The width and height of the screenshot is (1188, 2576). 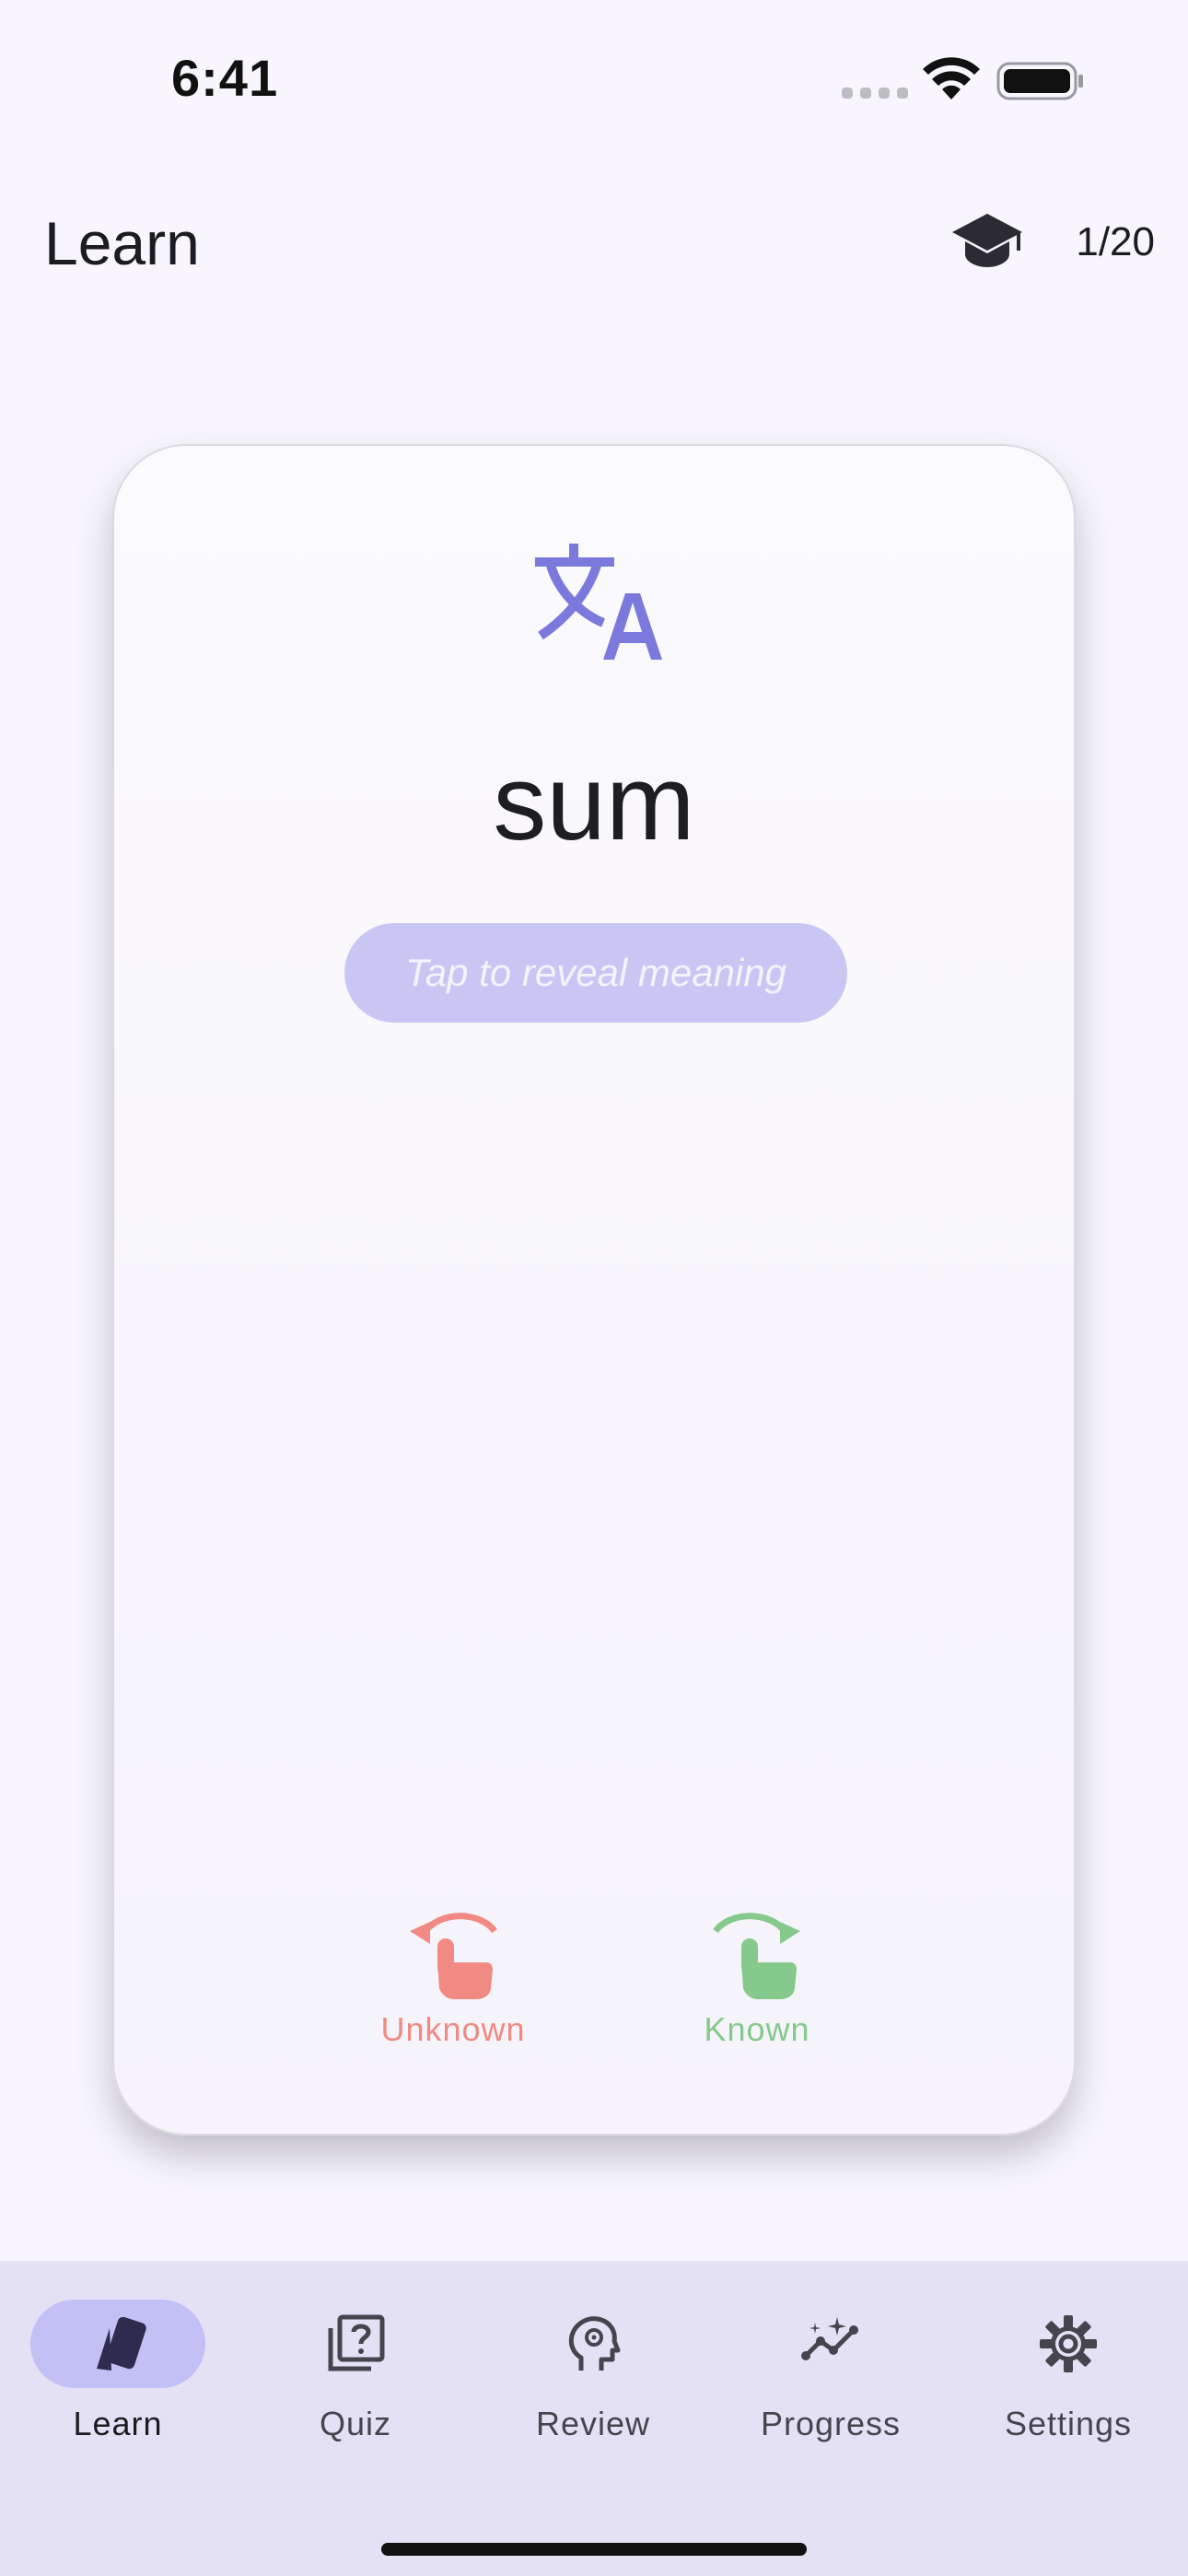 What do you see at coordinates (225, 78) in the screenshot?
I see `status-time: 6:41` at bounding box center [225, 78].